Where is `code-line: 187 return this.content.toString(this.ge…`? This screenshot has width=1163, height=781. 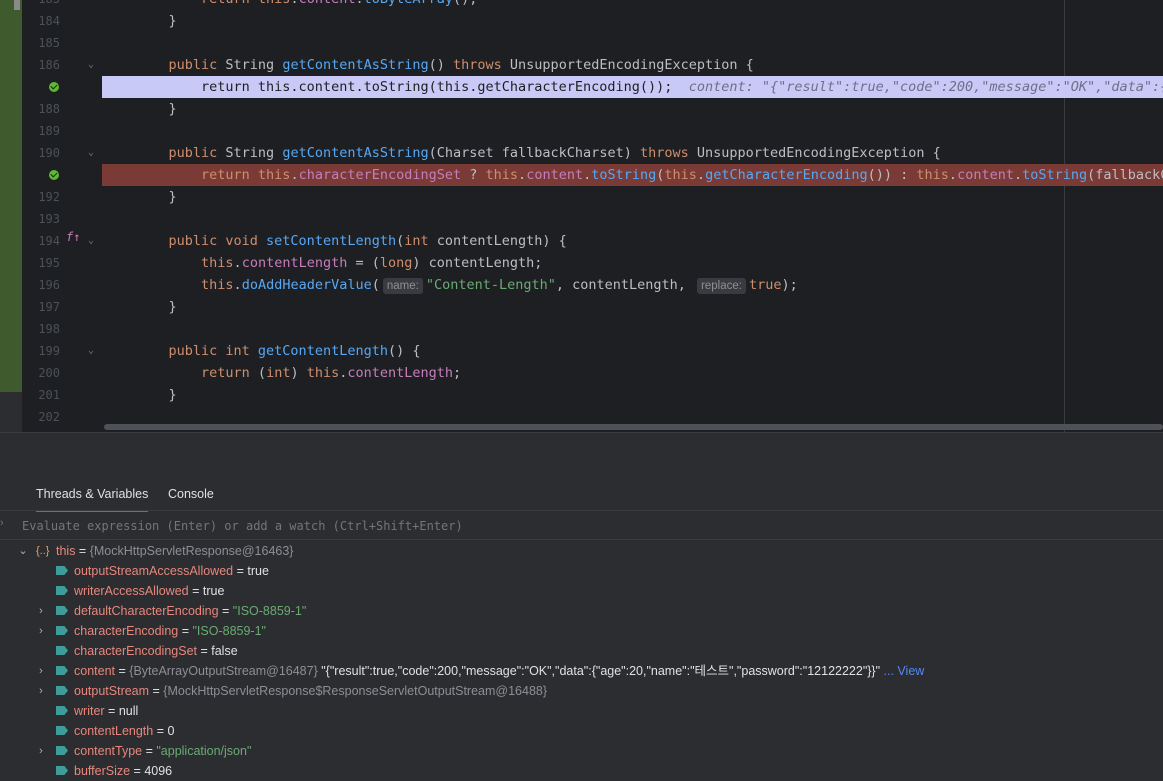
code-line: 187 return this.content.toString(this.ge… is located at coordinates (592, 87).